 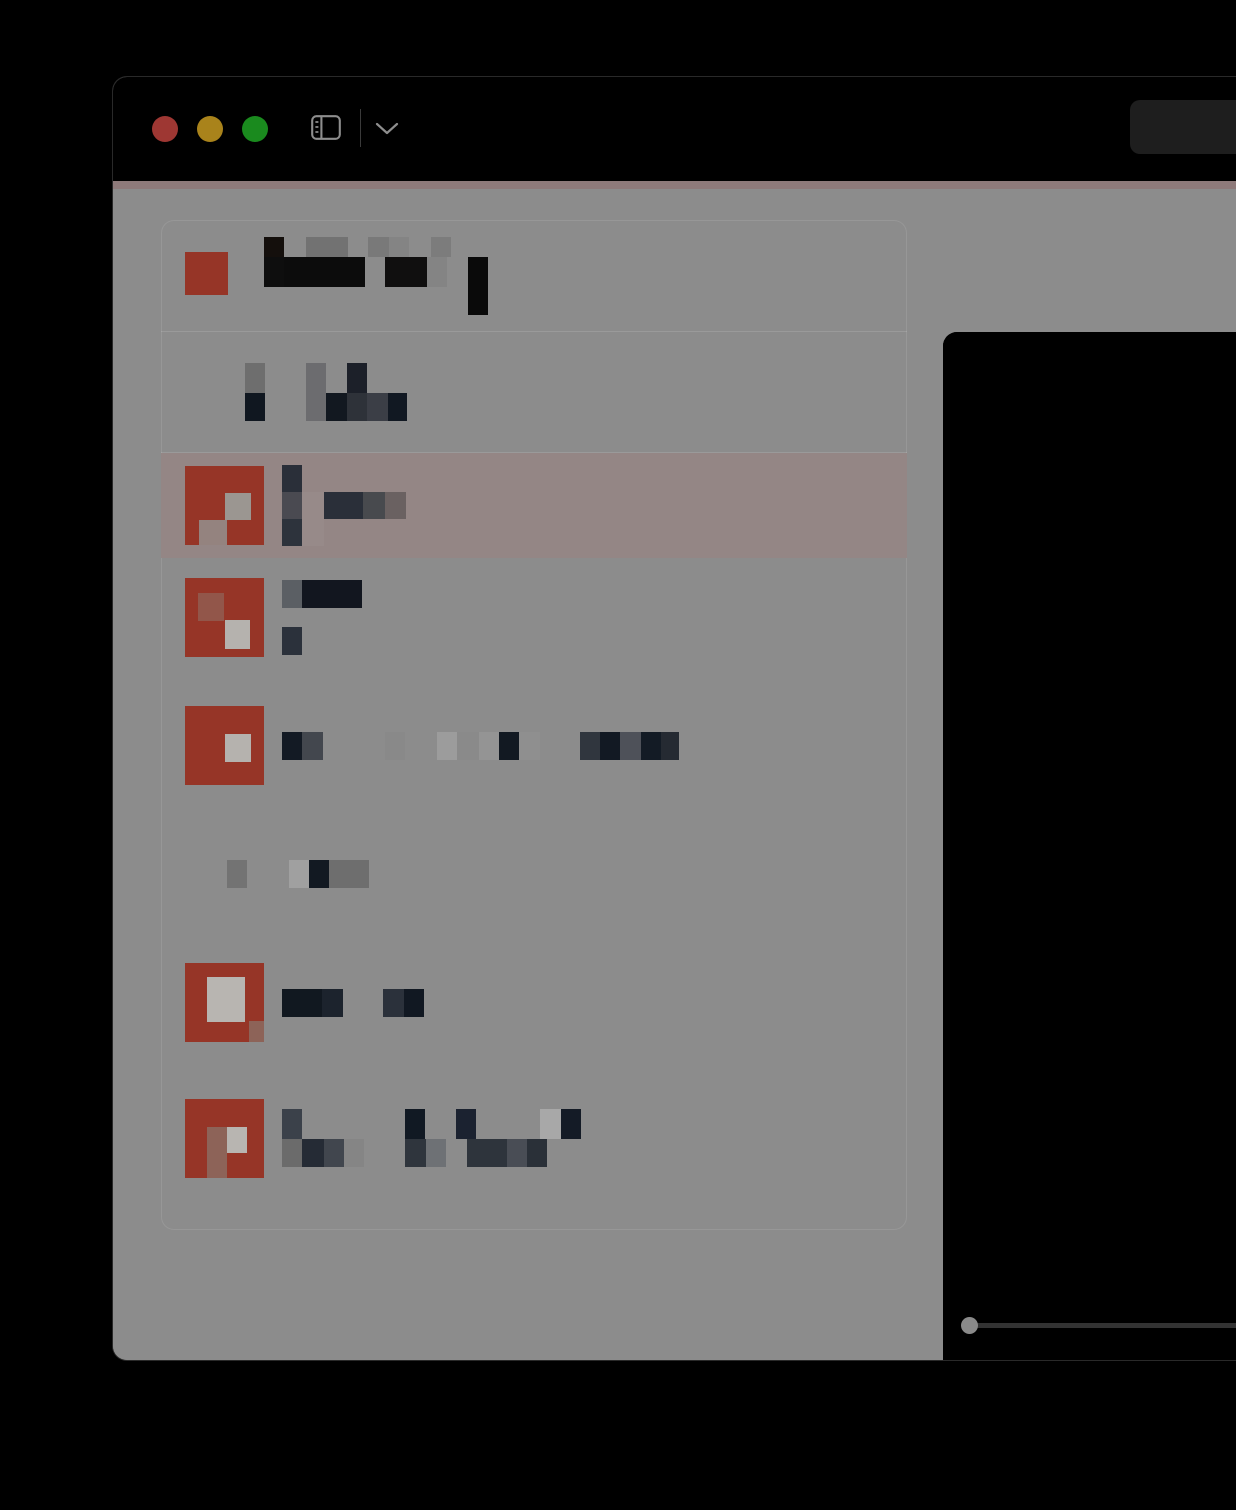 I want to click on minimize-button, so click(x=210, y=129).